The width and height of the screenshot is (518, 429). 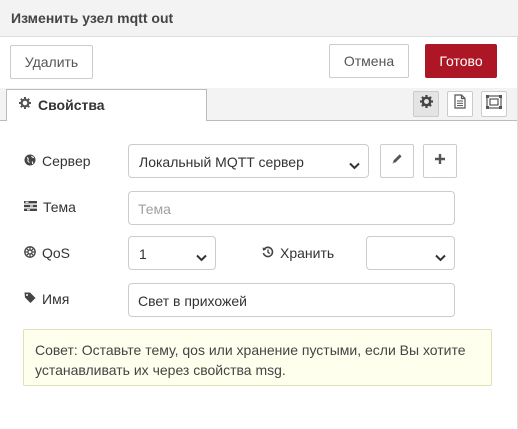 I want to click on dialog-header: Изменить узел mqtt out, so click(x=259, y=18).